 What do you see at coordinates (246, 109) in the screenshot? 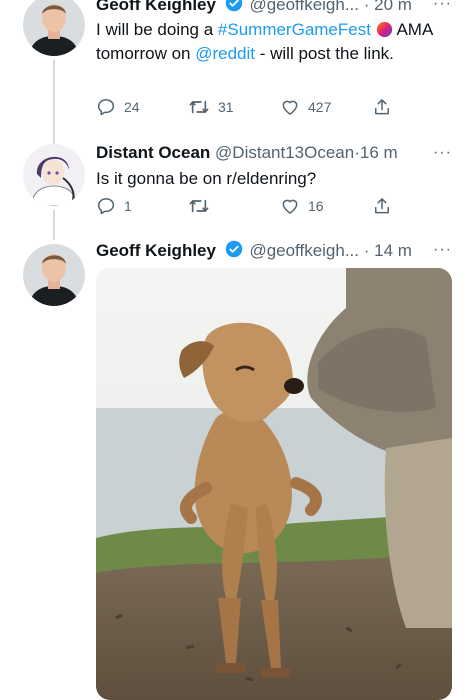
I see `tweet-actions: 24 31 427` at bounding box center [246, 109].